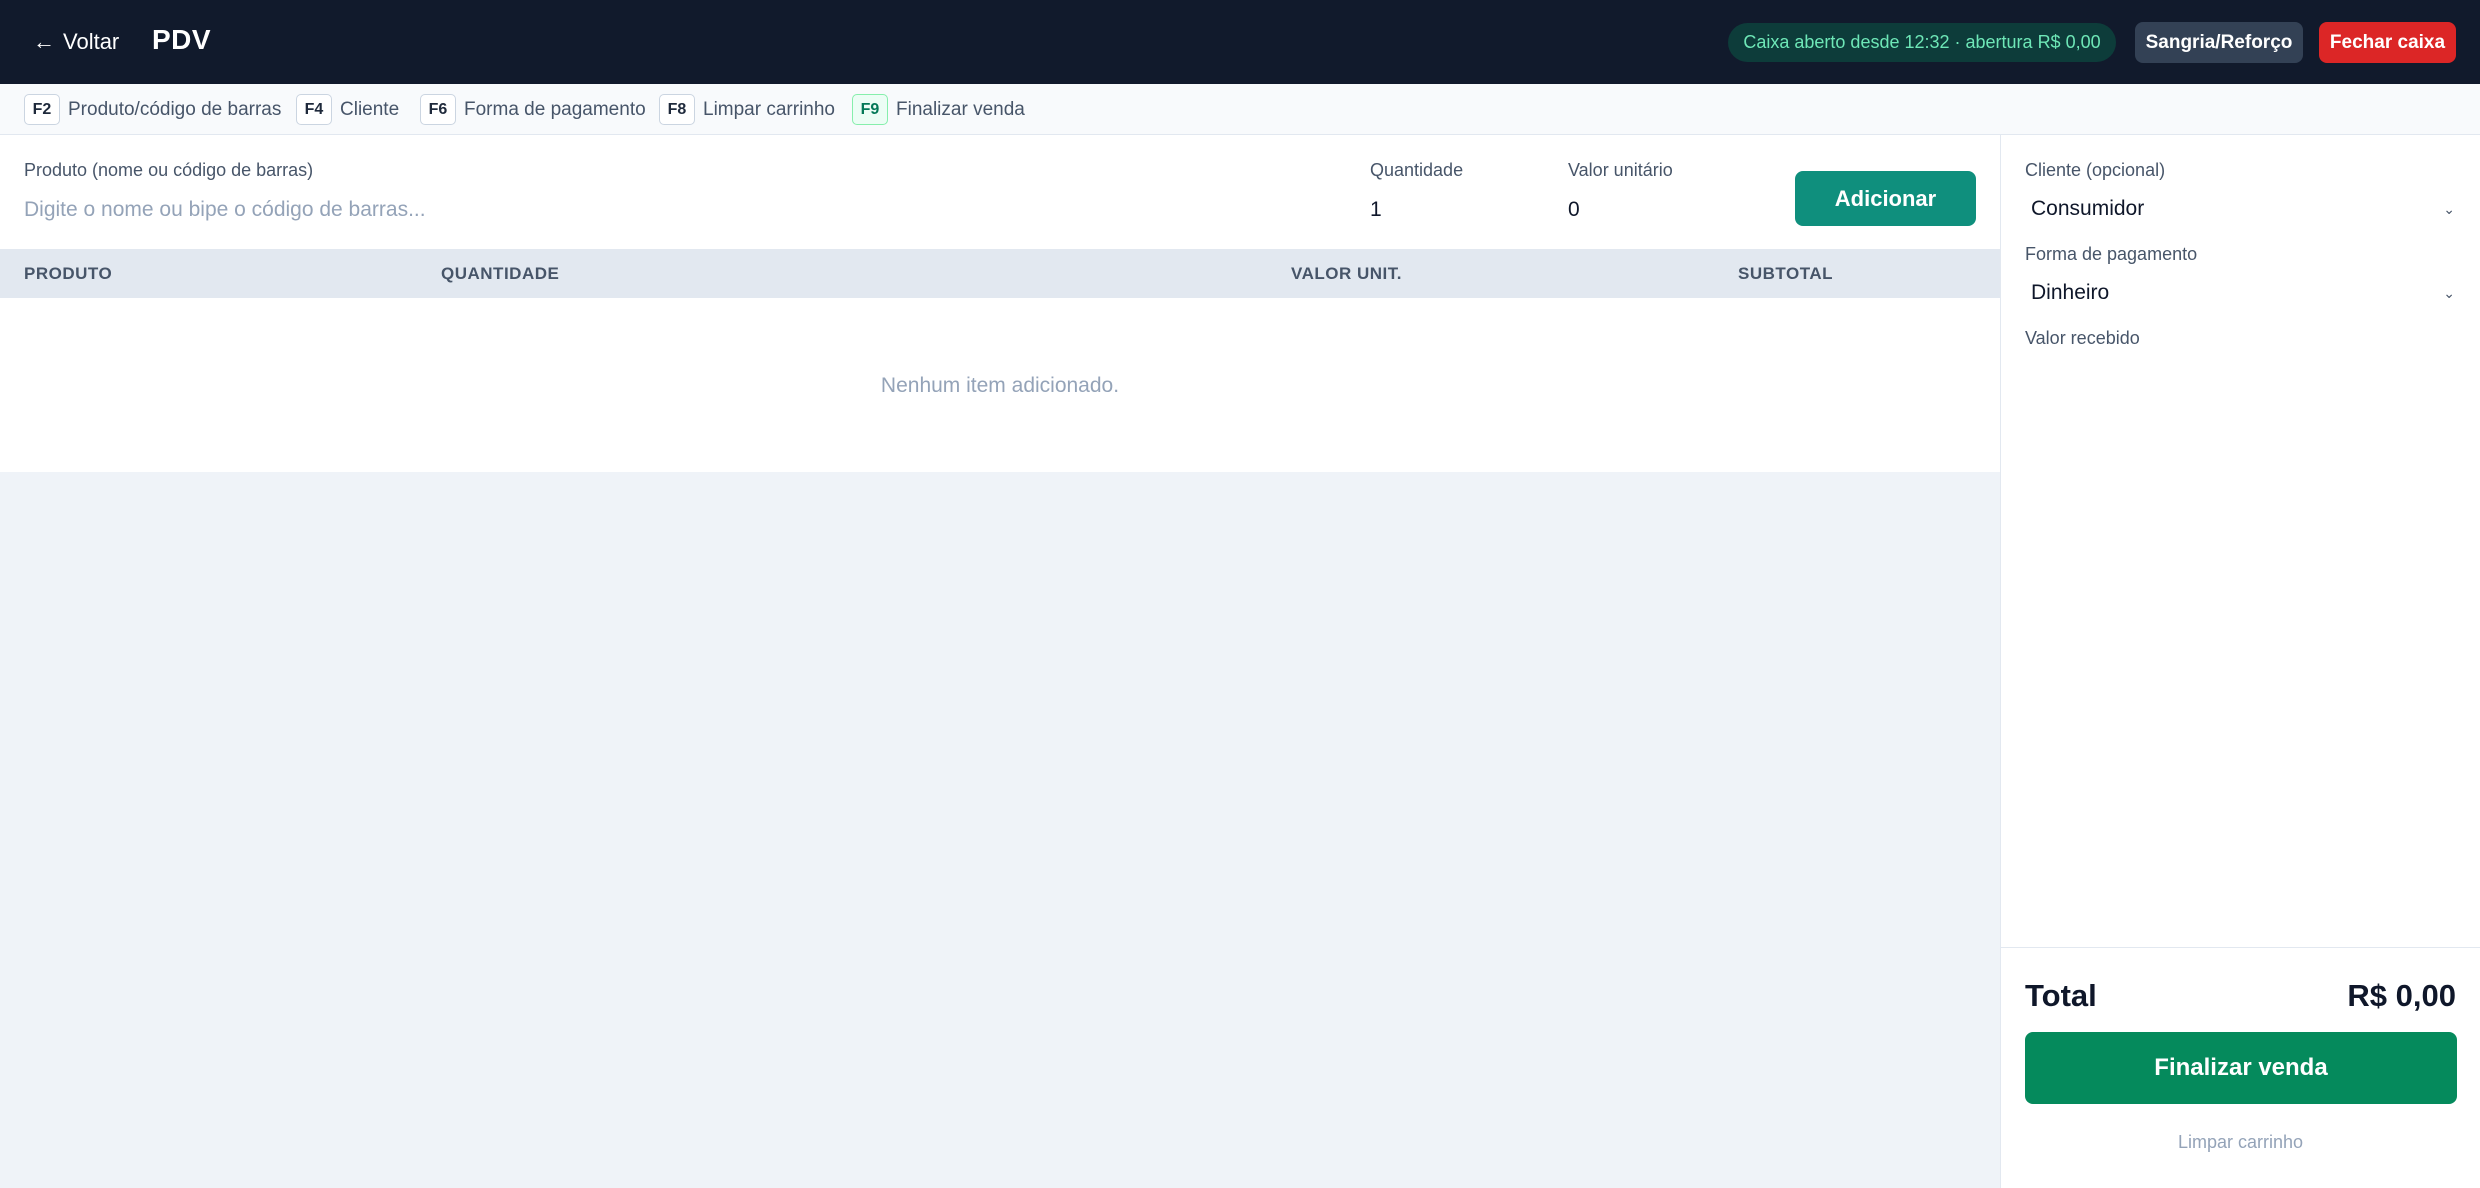 This screenshot has height=1188, width=2480. Describe the element at coordinates (2240, 1142) in the screenshot. I see `clear-cart-link: Limpar carrinho` at that location.